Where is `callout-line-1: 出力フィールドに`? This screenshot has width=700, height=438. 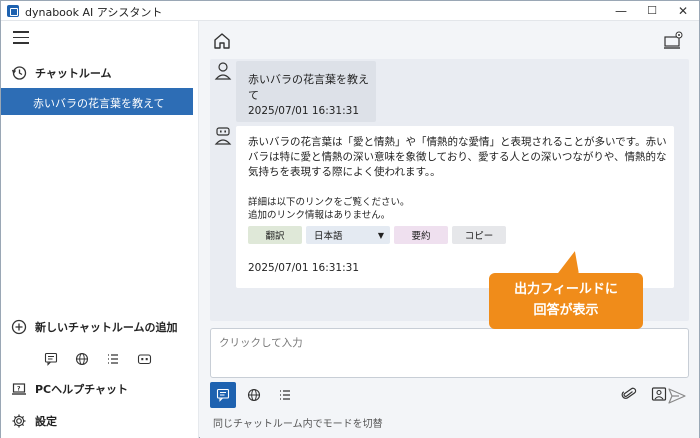 callout-line-1: 出力フィールドに is located at coordinates (566, 289).